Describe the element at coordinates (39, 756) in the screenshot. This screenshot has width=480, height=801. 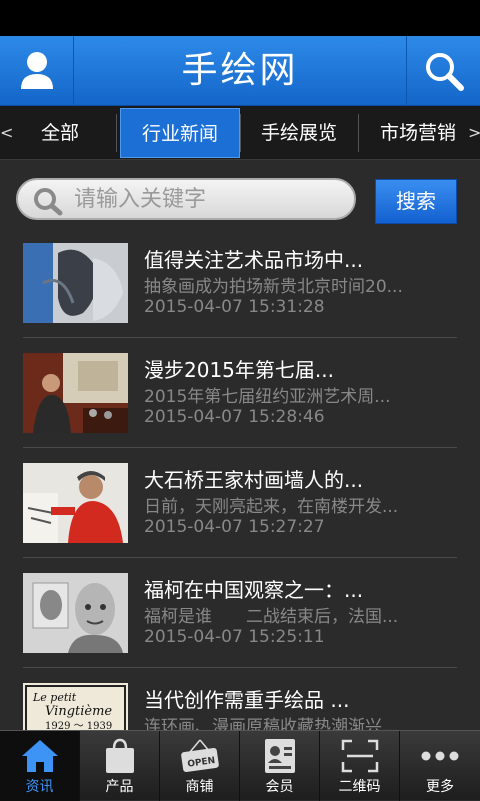
I see `home-icon` at that location.